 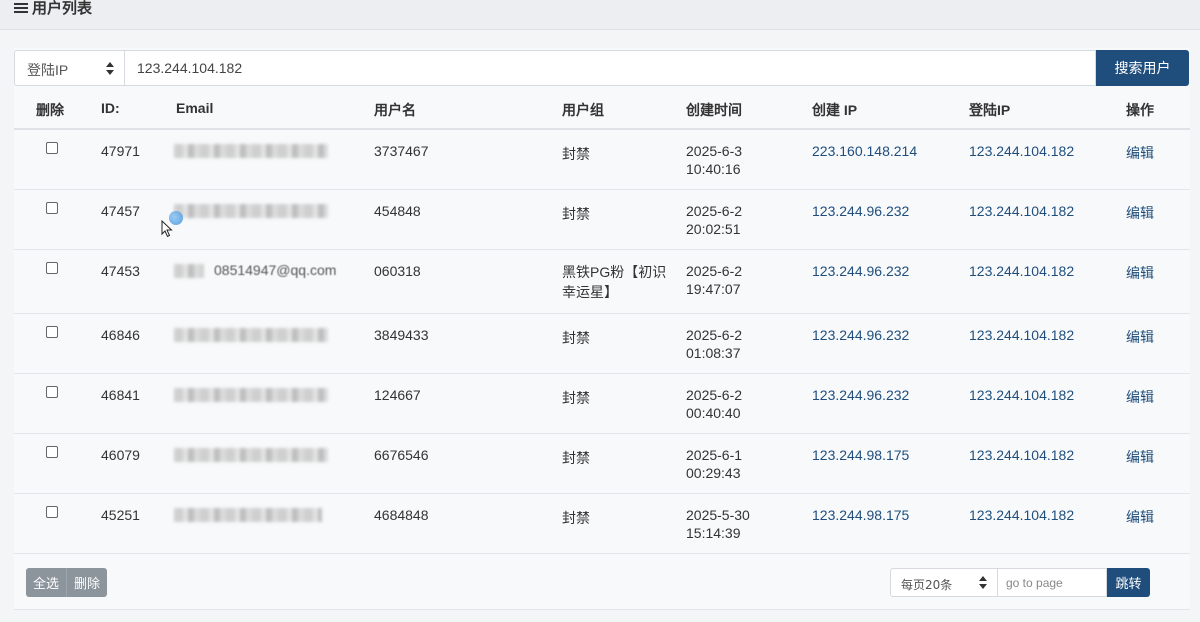 What do you see at coordinates (397, 395) in the screenshot?
I see `row-username: 124667` at bounding box center [397, 395].